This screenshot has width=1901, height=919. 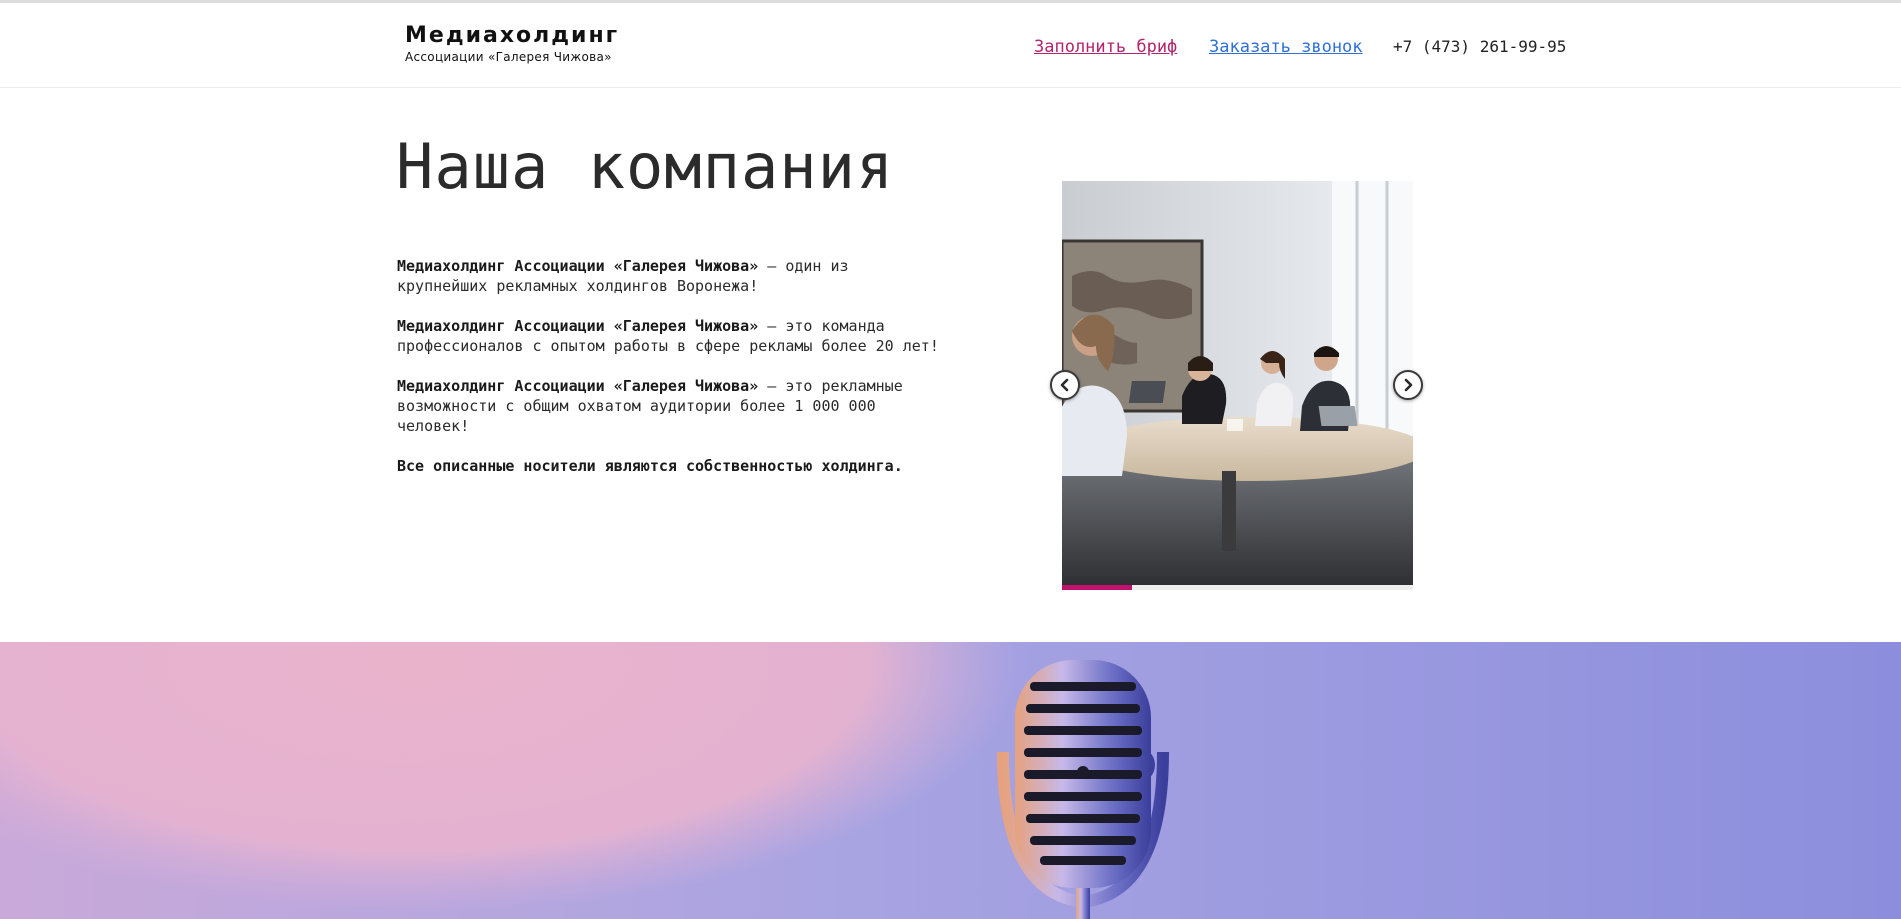 What do you see at coordinates (645, 166) in the screenshot?
I see `page-title: Наша компания` at bounding box center [645, 166].